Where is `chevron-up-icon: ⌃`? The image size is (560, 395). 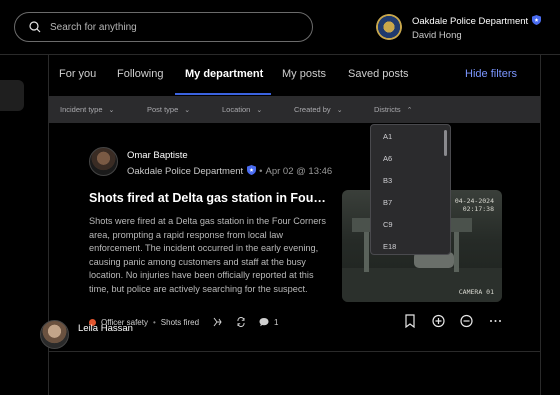
chevron-up-icon: ⌃ is located at coordinates (409, 110).